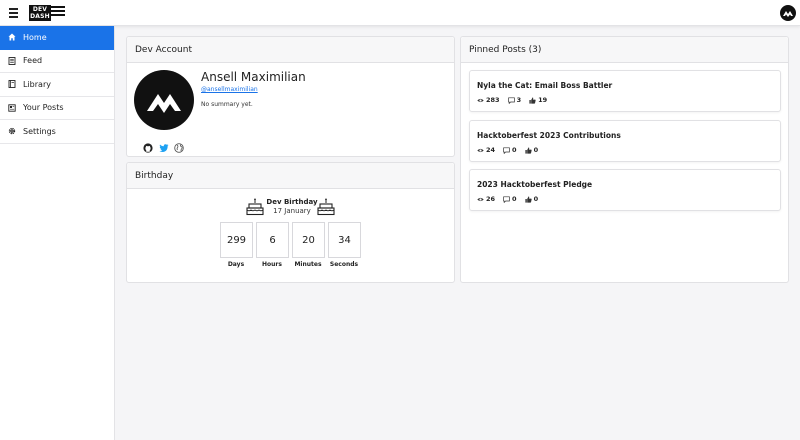 The image size is (800, 440). What do you see at coordinates (292, 202) in the screenshot?
I see `birthday-label: Dev Birthday` at bounding box center [292, 202].